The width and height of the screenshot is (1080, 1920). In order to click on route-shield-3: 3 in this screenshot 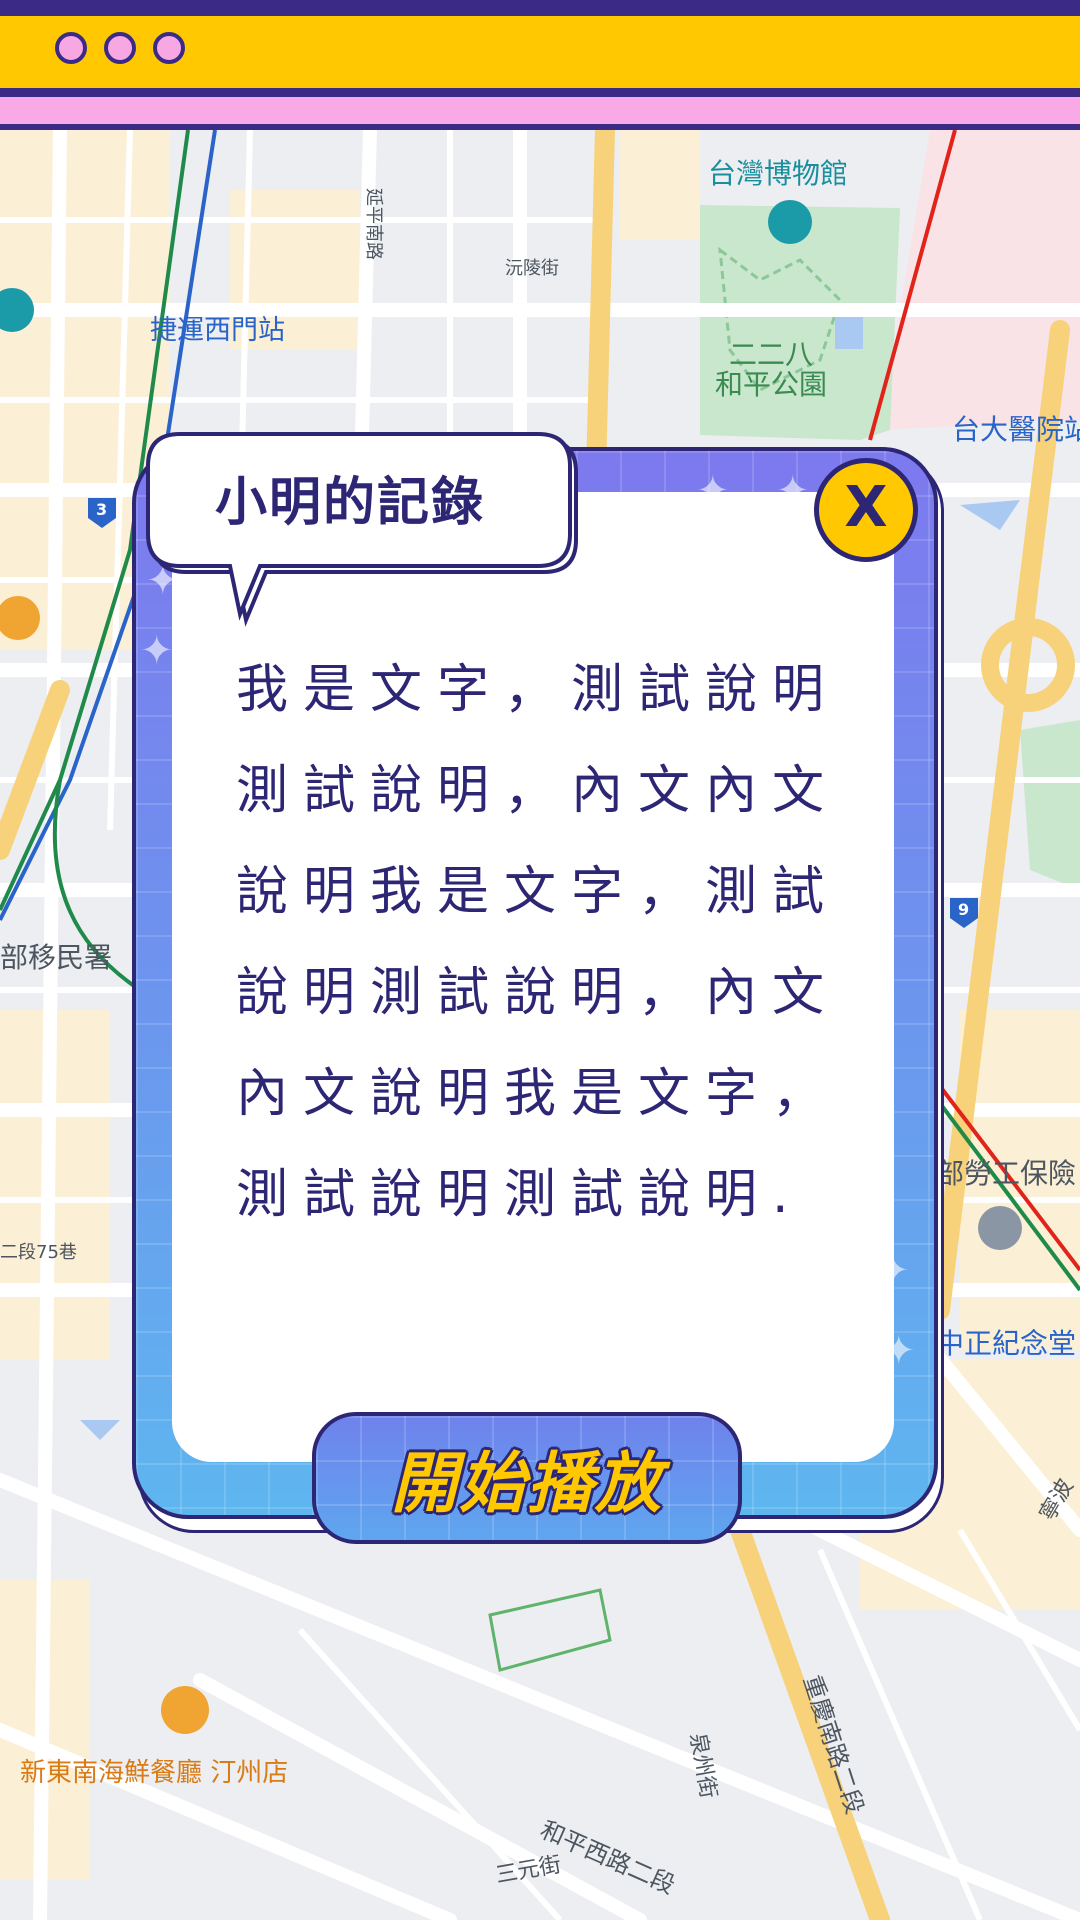, I will do `click(102, 509)`.